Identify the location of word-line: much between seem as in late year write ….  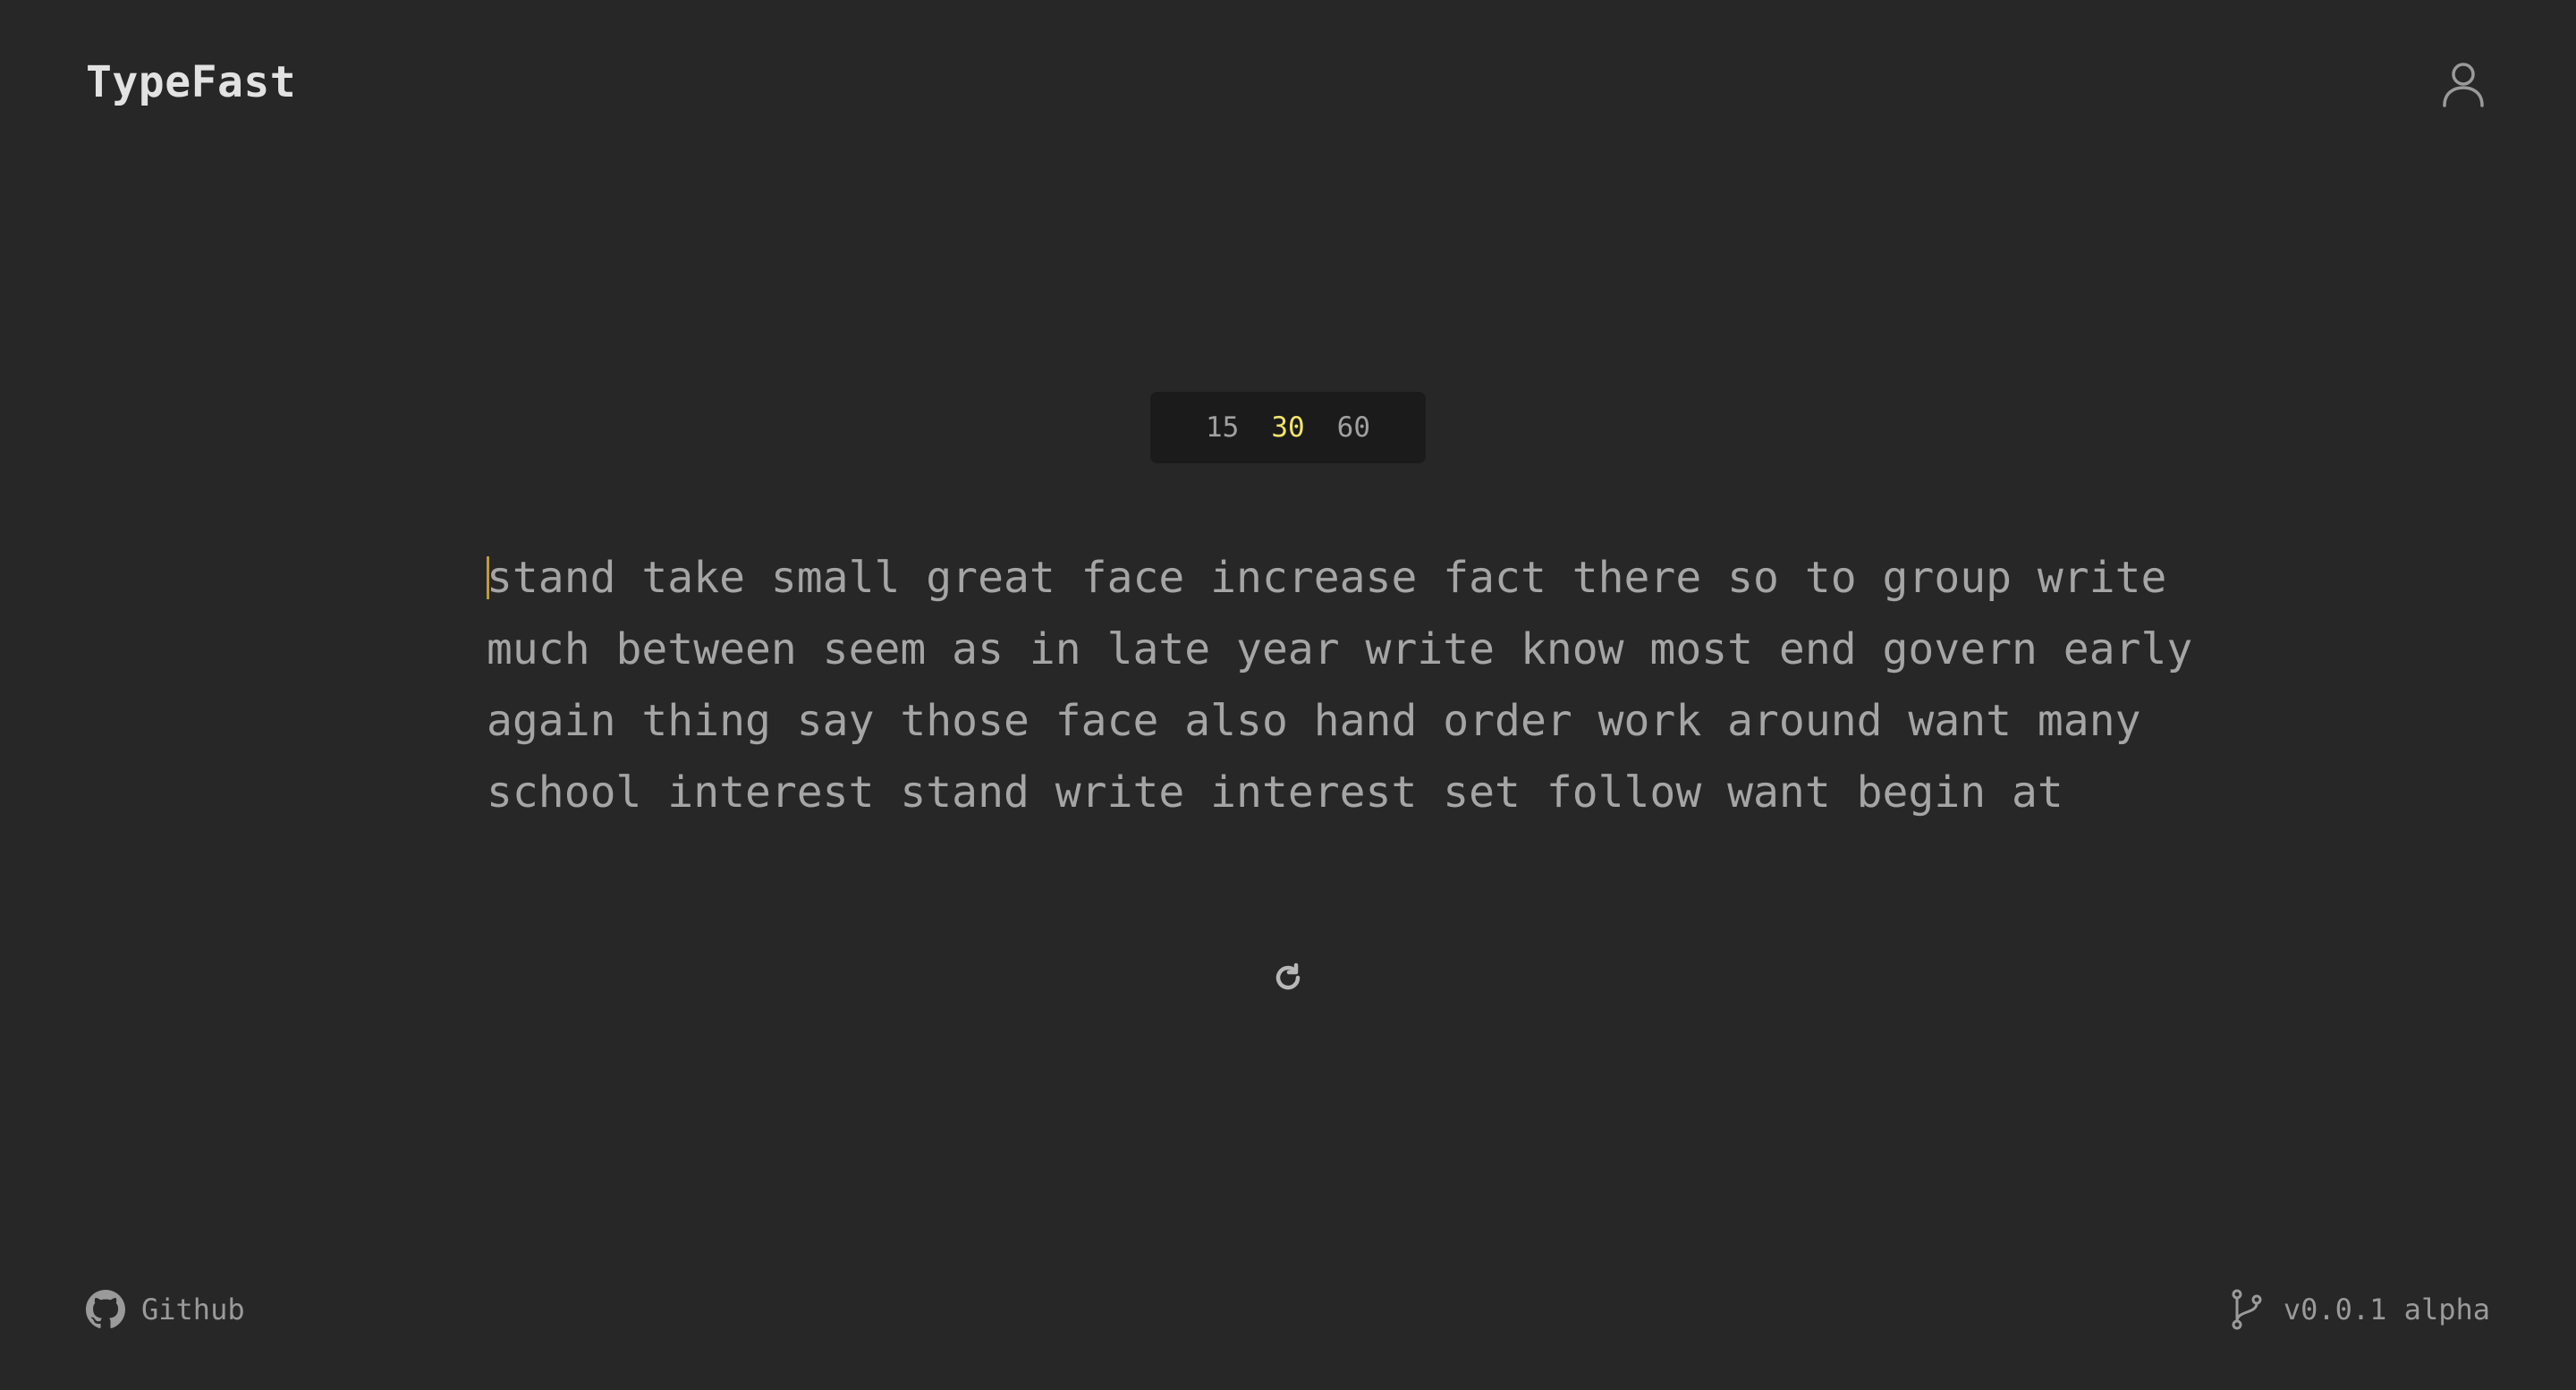
(1339, 649).